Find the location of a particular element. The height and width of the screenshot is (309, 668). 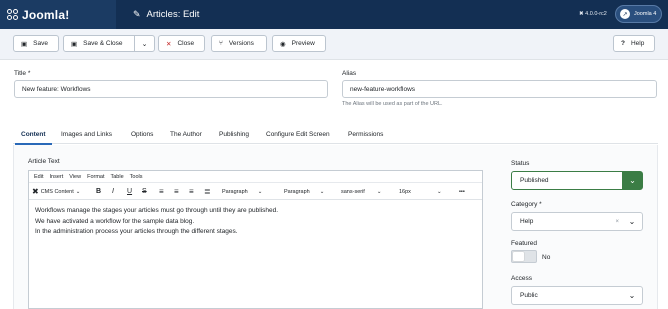

font-family-dropdown: sans-serif ⌄ is located at coordinates (361, 191).